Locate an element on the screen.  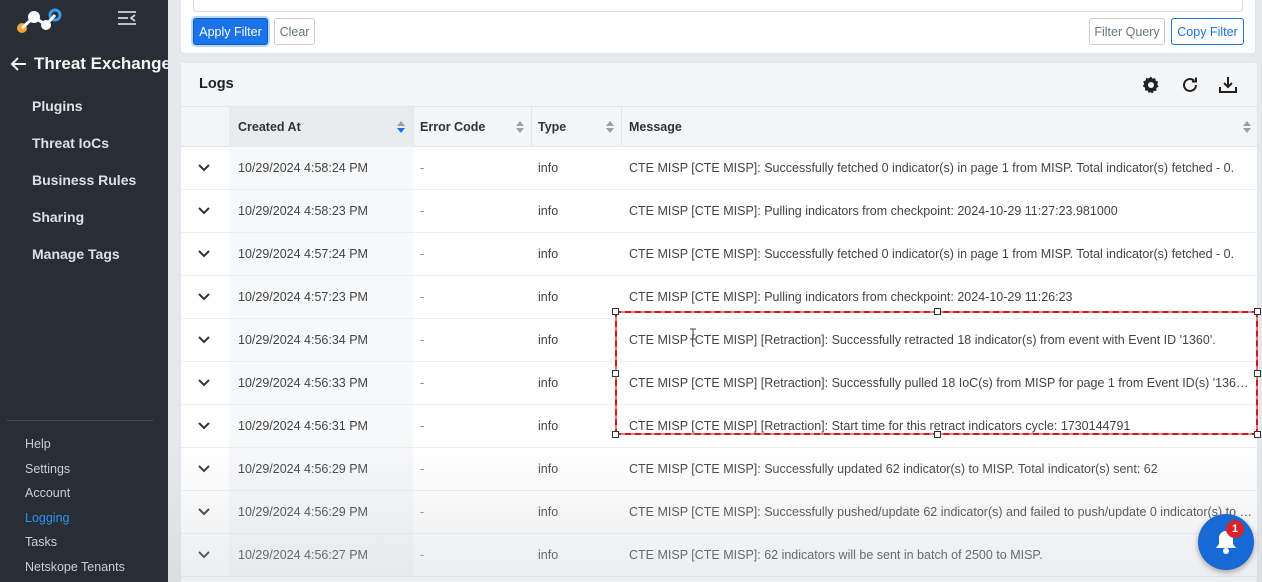
sidebar-item-help: Help is located at coordinates (75, 446).